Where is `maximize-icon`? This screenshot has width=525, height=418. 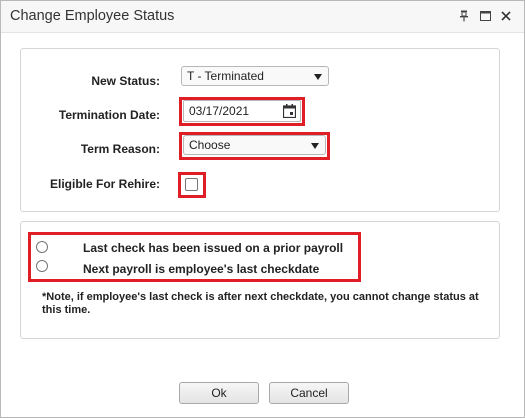
maximize-icon is located at coordinates (485, 16).